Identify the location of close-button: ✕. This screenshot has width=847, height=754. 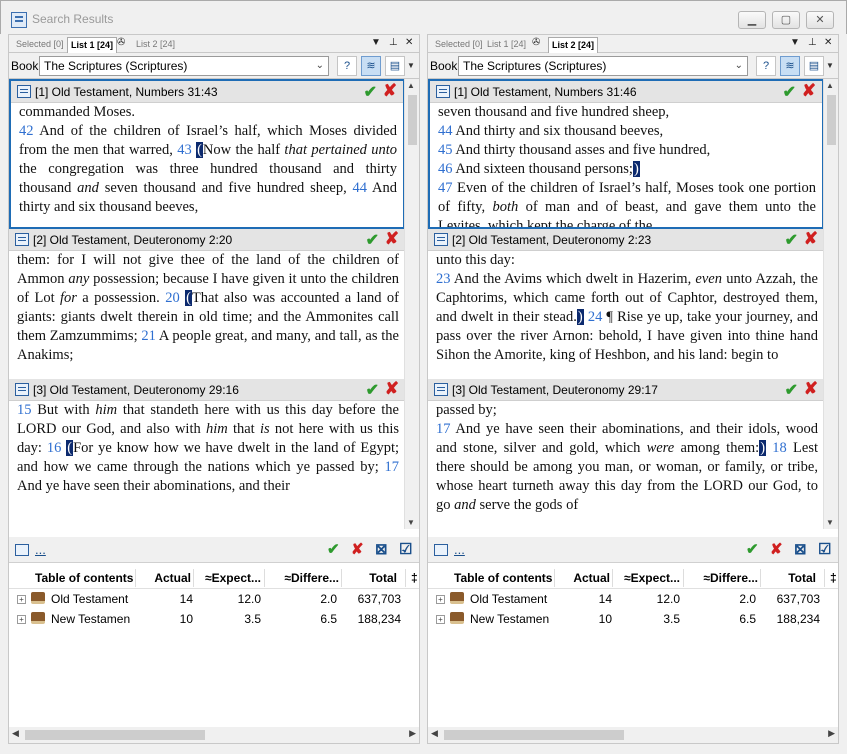
(820, 20).